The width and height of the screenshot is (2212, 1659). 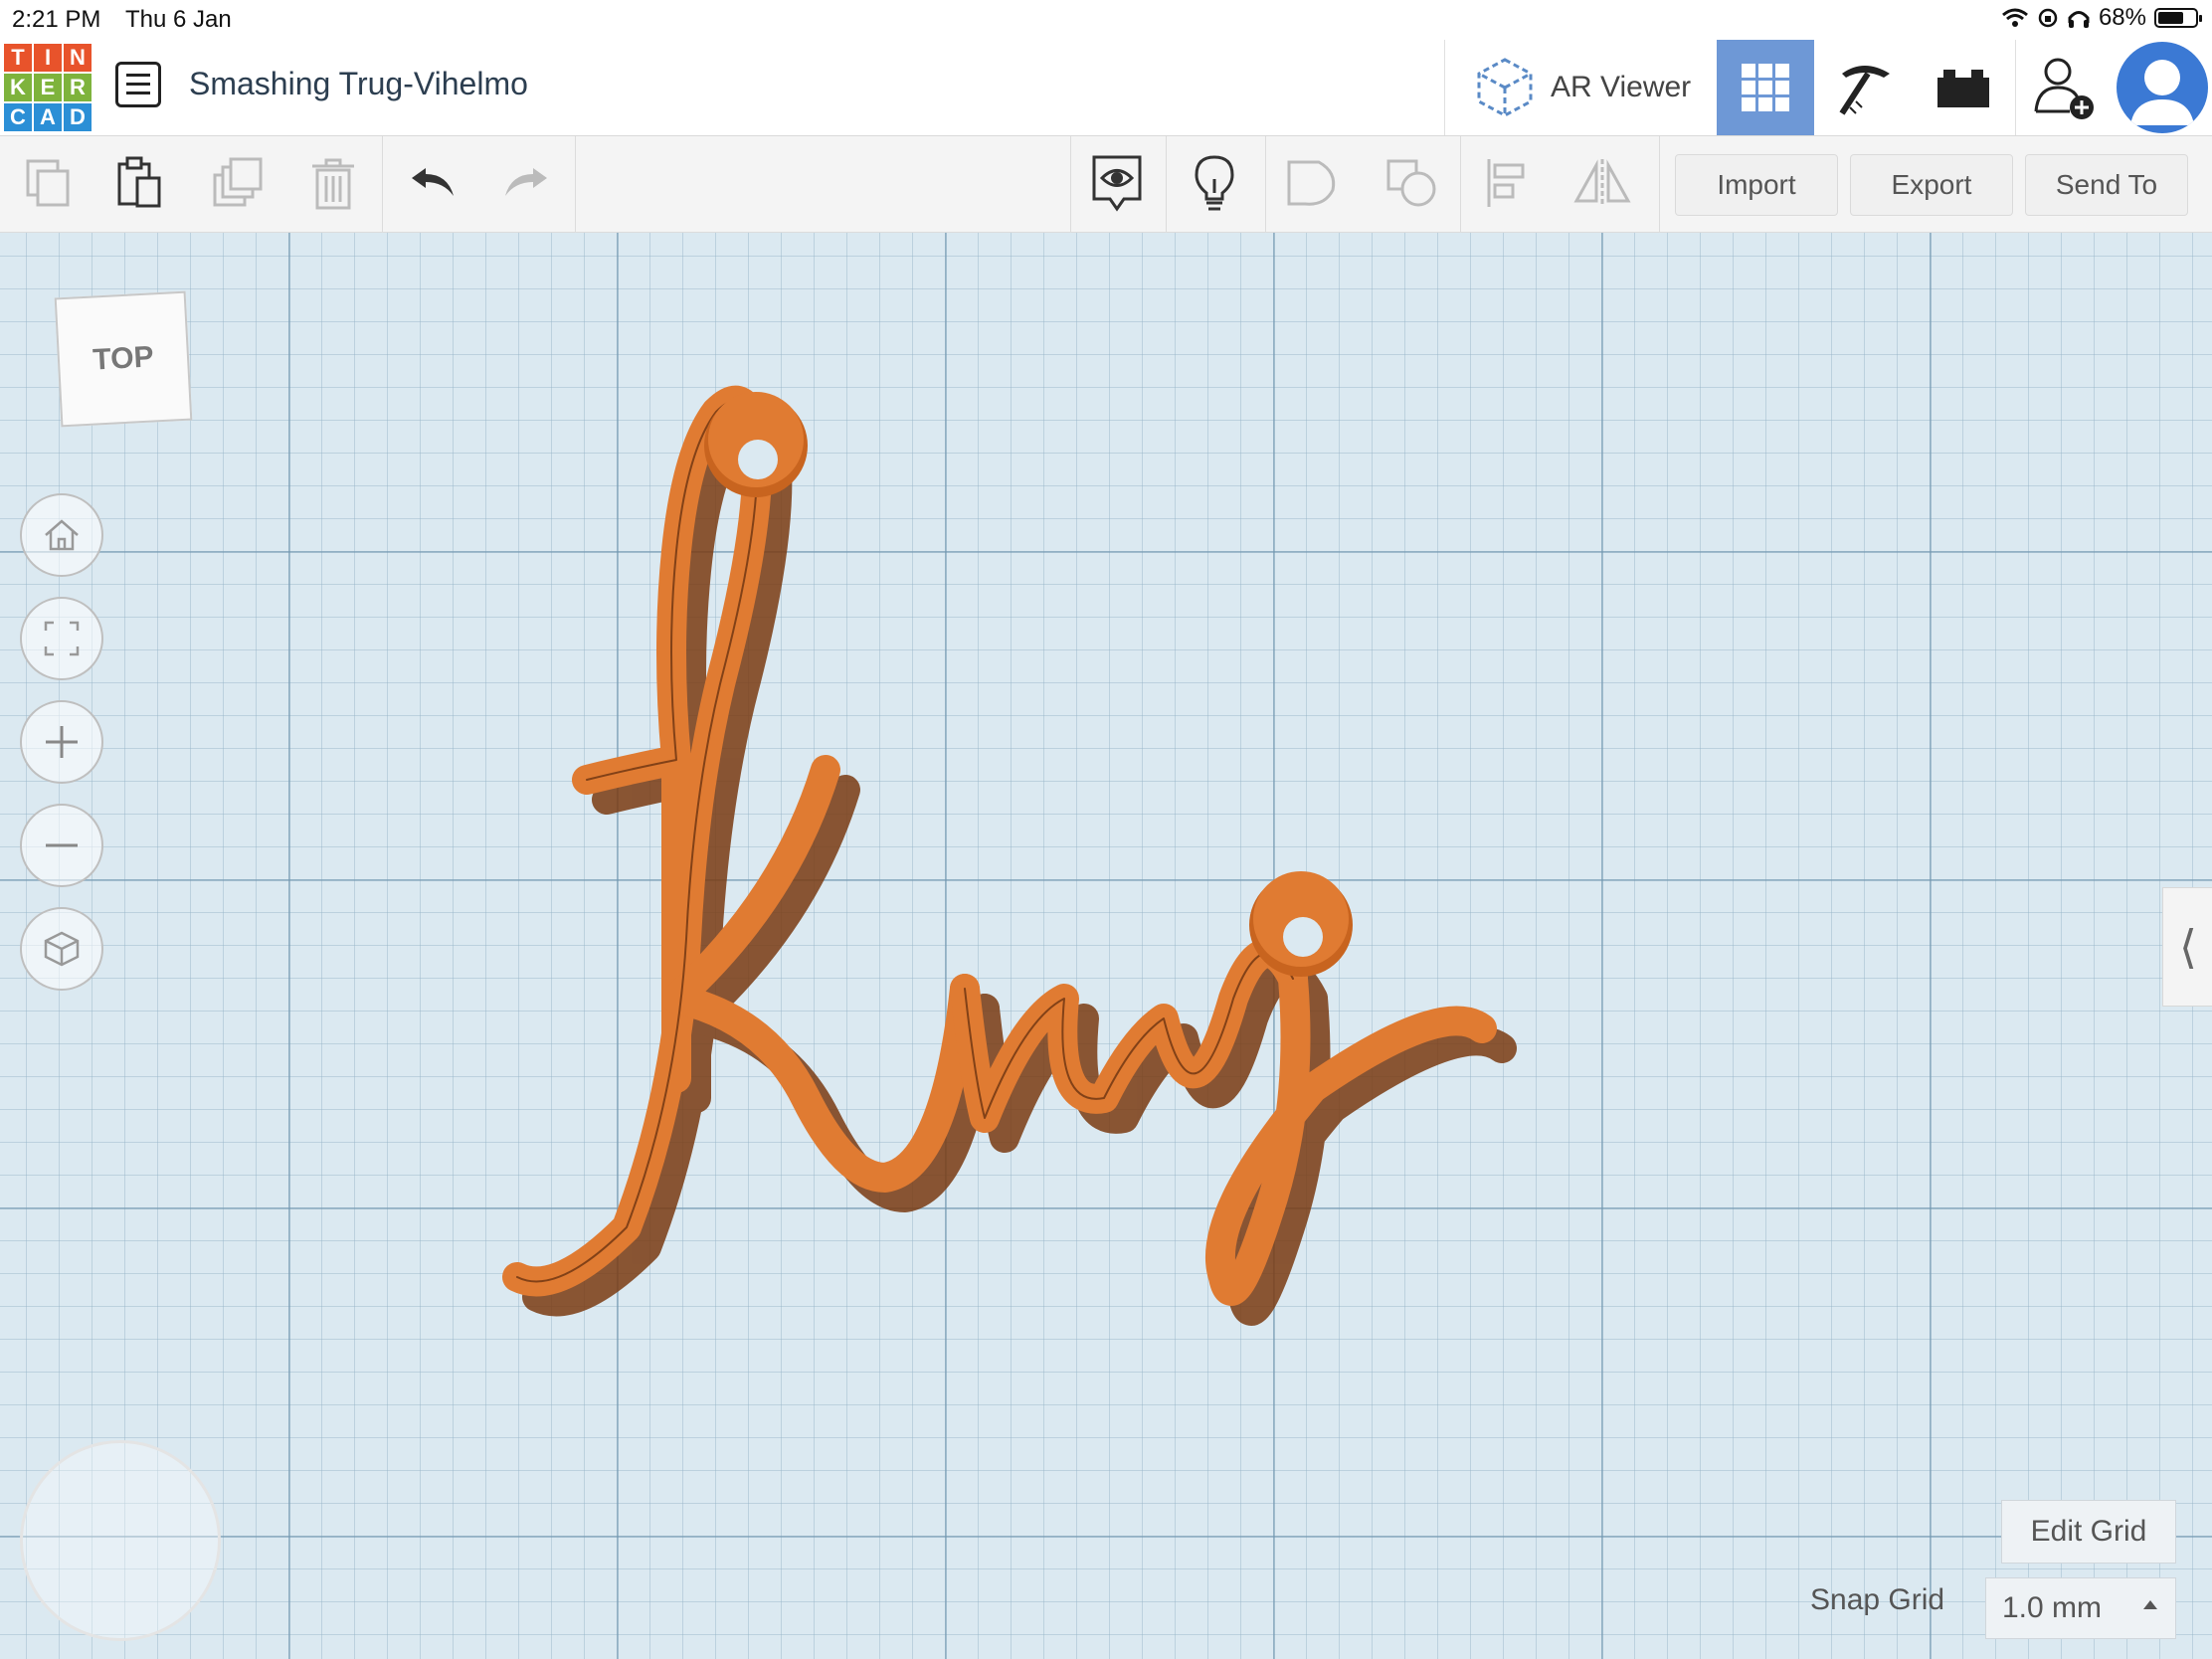 I want to click on brick-icon, so click(x=1963, y=88).